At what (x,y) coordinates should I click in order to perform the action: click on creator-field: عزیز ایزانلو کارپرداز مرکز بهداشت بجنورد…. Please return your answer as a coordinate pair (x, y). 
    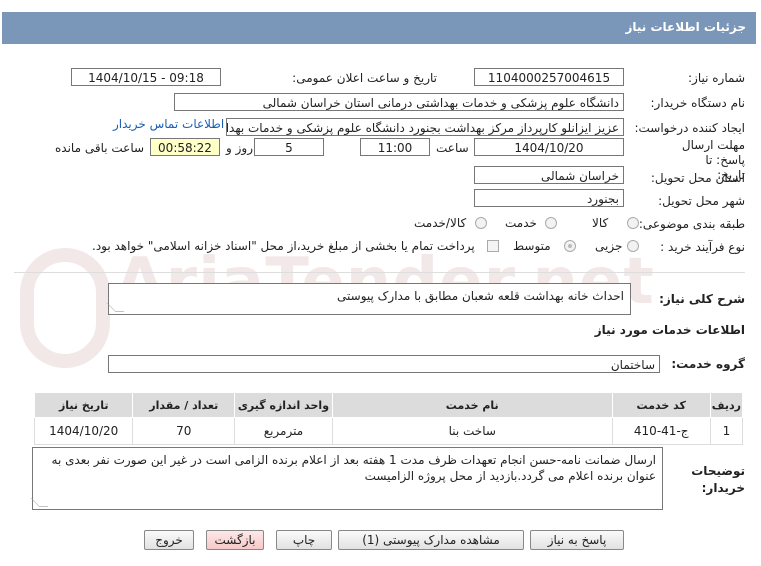
    Looking at the image, I should click on (425, 127).